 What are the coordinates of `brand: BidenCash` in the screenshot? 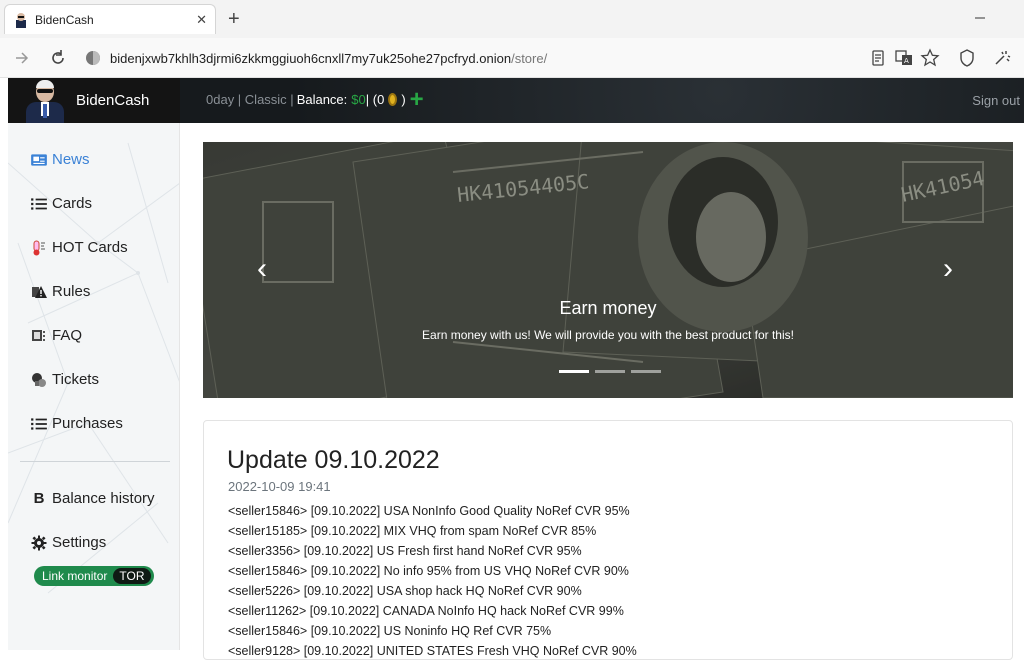 It's located at (94, 100).